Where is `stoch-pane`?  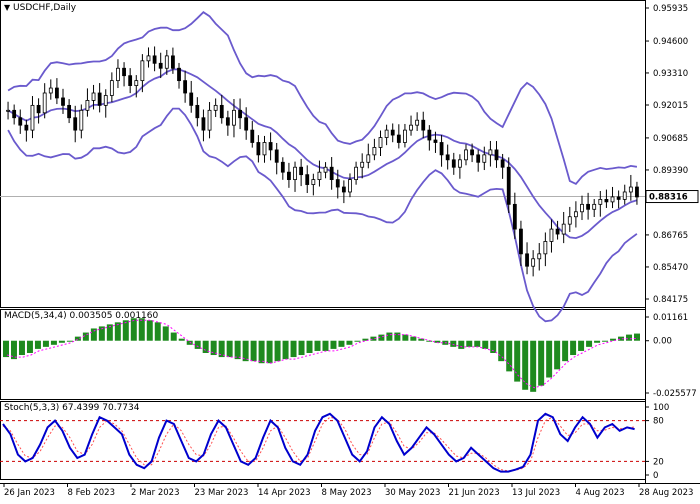 stoch-pane is located at coordinates (323, 440).